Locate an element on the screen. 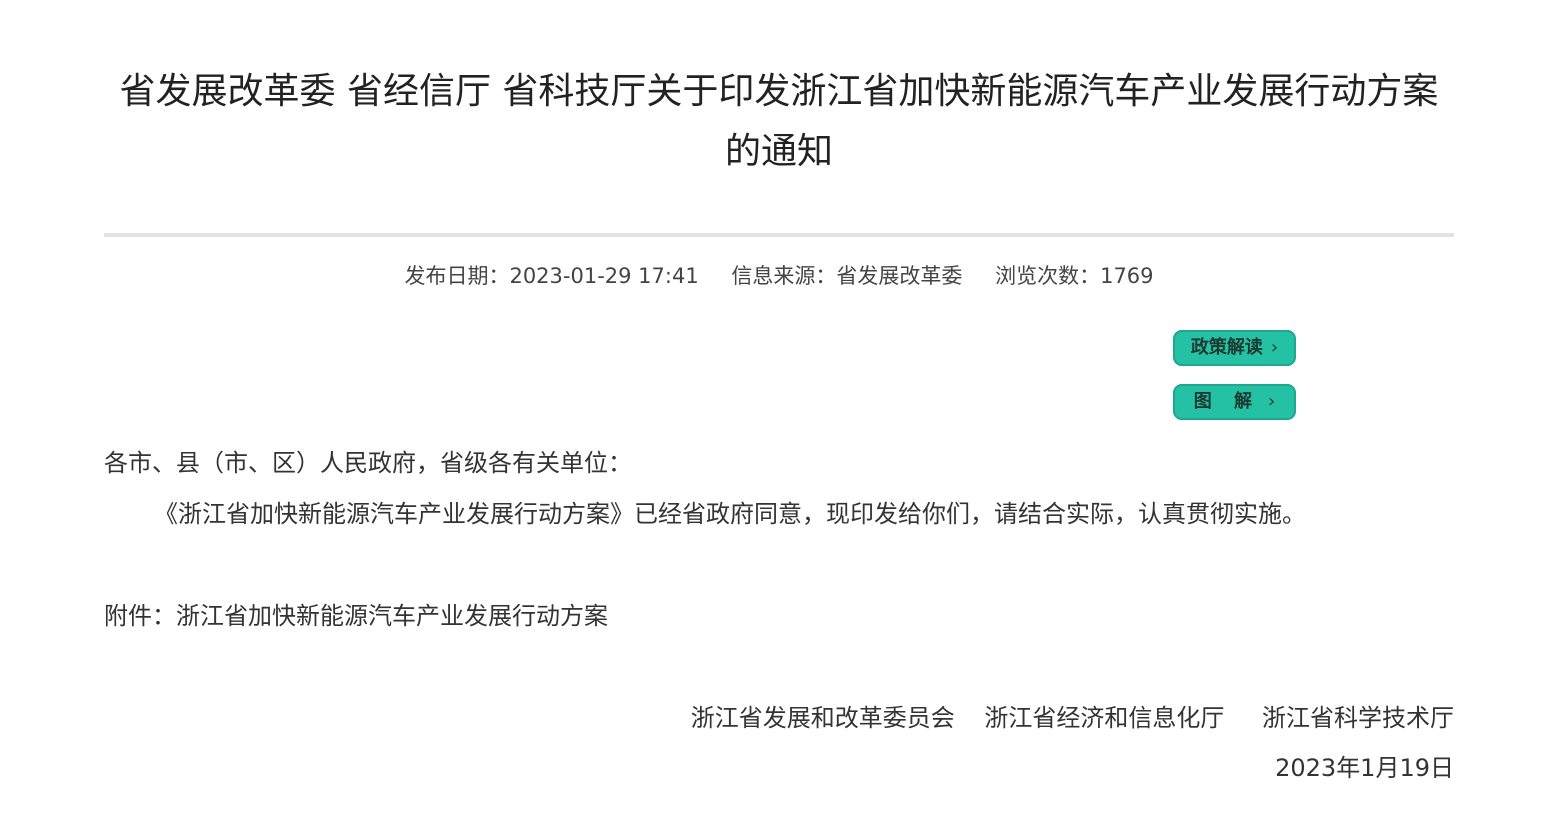 This screenshot has width=1549, height=818. illustration-label: 图 解 is located at coordinates (1227, 401).